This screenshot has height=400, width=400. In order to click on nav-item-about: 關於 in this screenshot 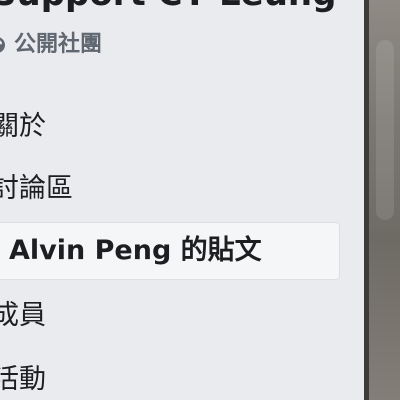, I will do `click(23, 127)`.